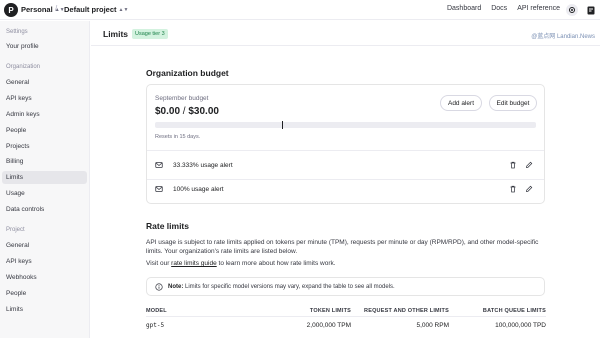 The width and height of the screenshot is (600, 338). I want to click on sidebar-item-project-api-keys: API keys, so click(44, 261).